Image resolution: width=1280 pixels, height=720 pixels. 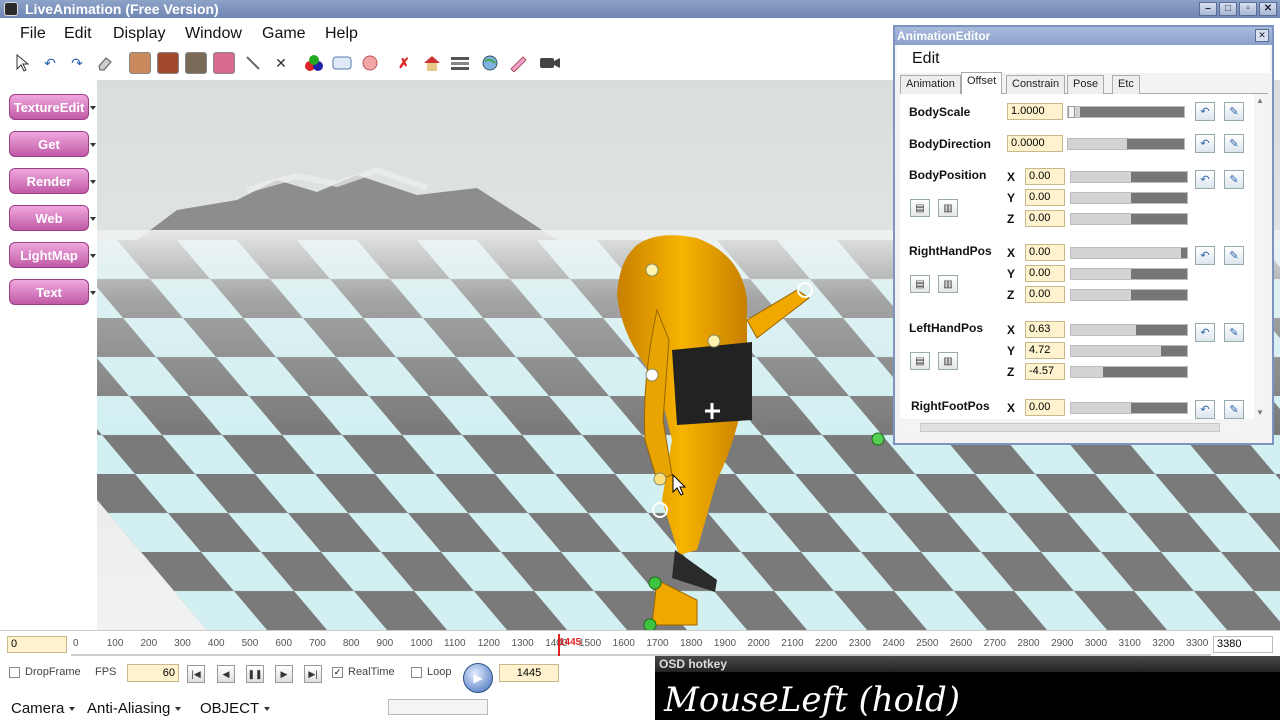 I want to click on right-hand-key-icon: ✎, so click(x=1234, y=255).